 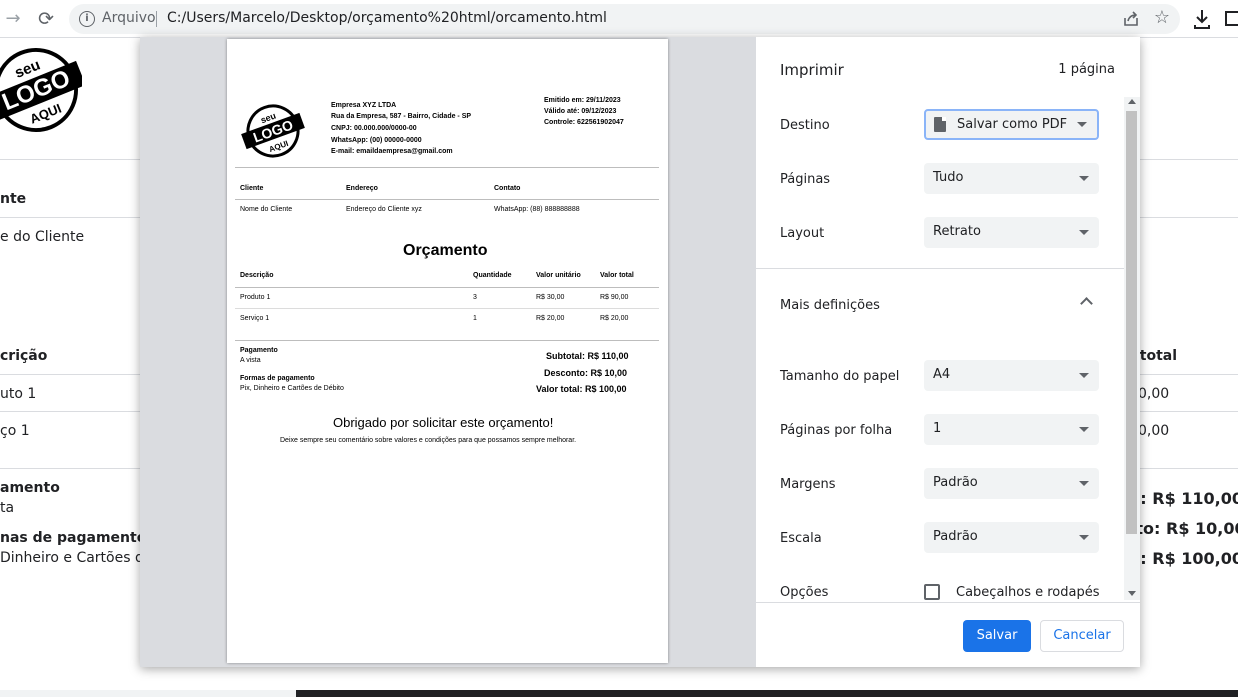 What do you see at coordinates (1132, 101) in the screenshot?
I see `scroll-up-arrow-icon` at bounding box center [1132, 101].